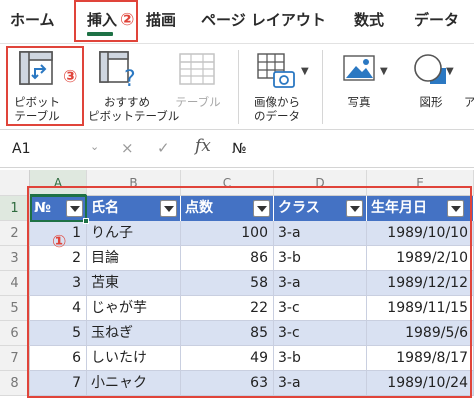 This screenshot has width=474, height=401. Describe the element at coordinates (203, 146) in the screenshot. I see `function-icon: fx` at that location.